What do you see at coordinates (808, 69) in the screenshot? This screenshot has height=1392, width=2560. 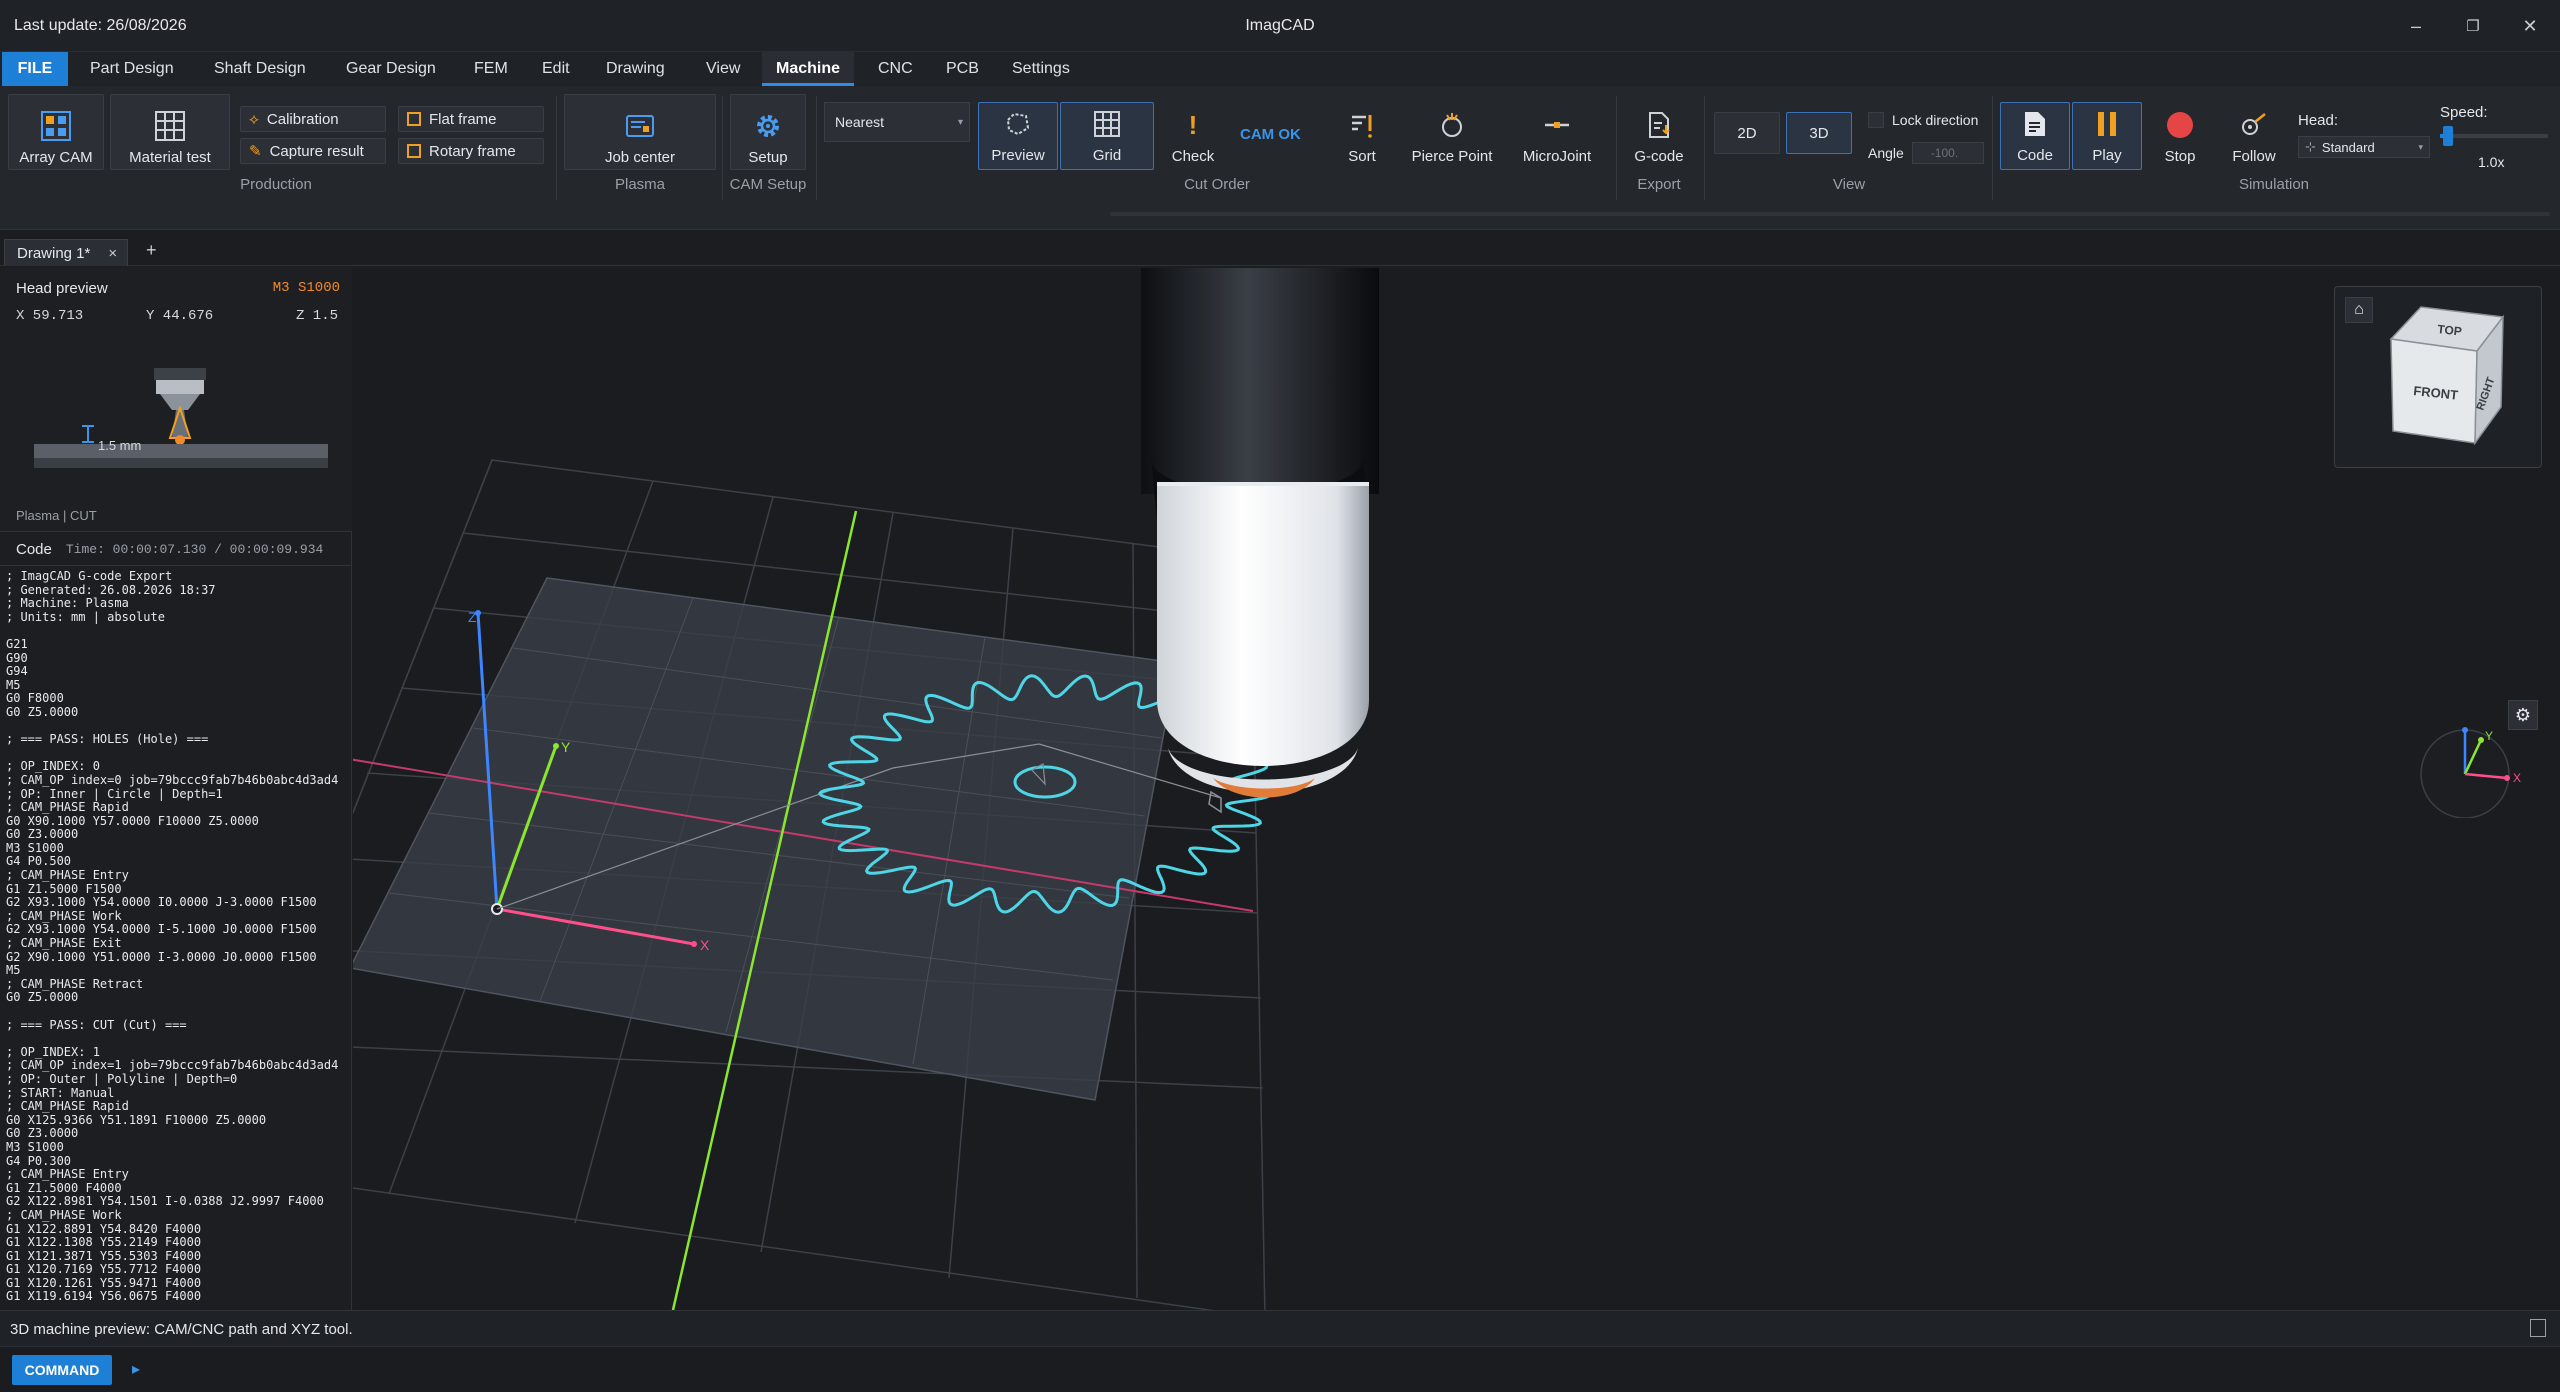 I see `menu-machine: Machine` at bounding box center [808, 69].